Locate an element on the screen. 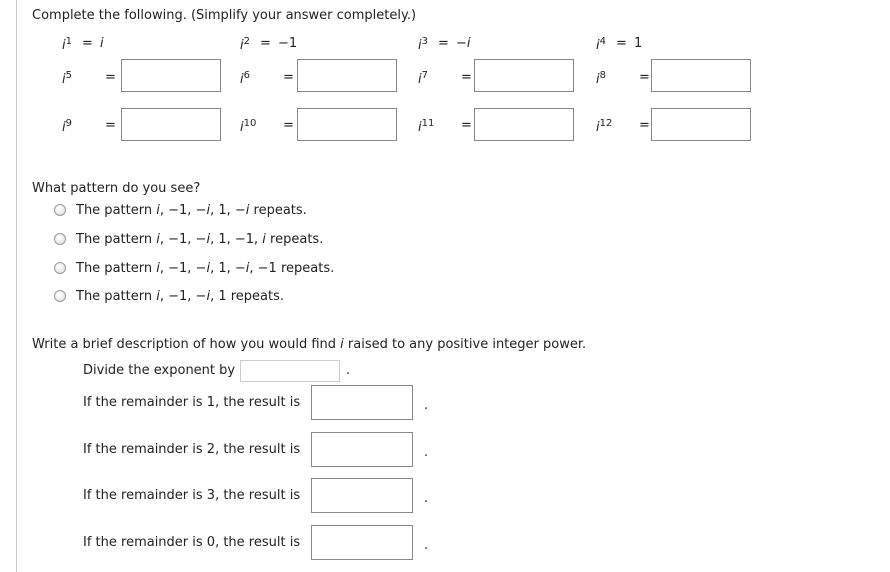 This screenshot has width=890, height=572. power-label-i1: i1 is located at coordinates (67, 44).